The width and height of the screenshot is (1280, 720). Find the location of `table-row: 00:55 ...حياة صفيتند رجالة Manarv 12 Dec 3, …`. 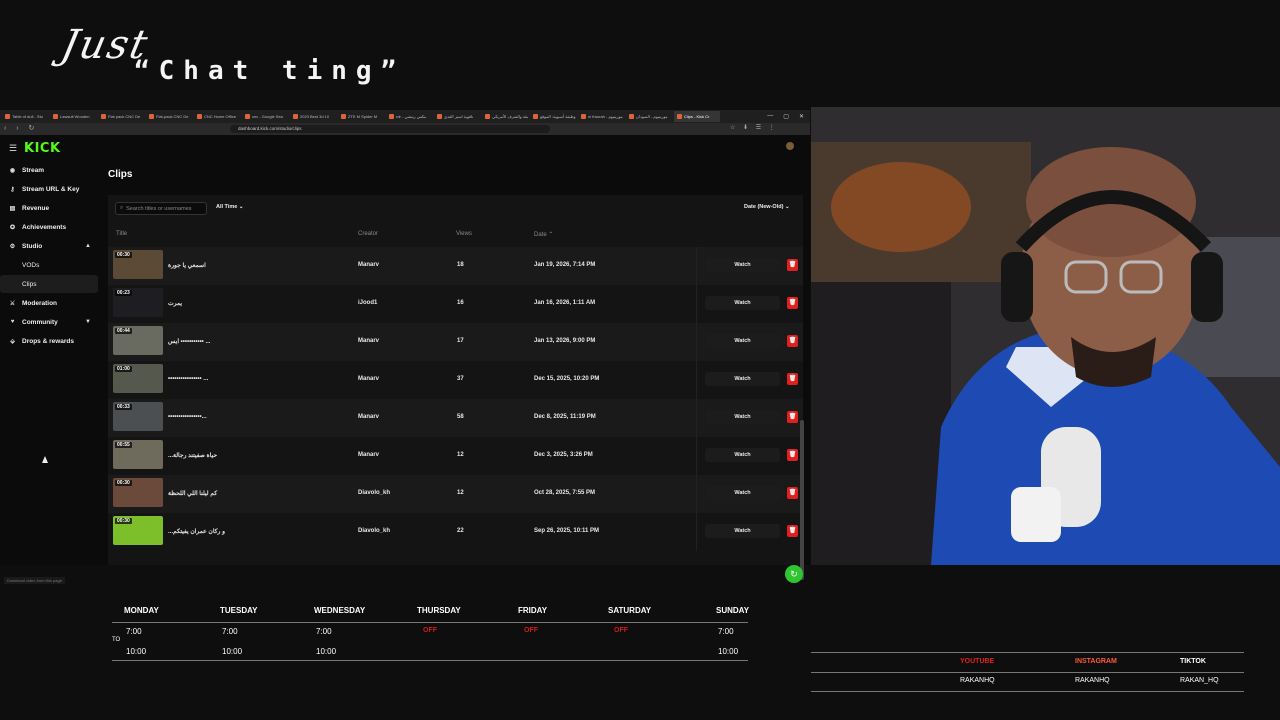

table-row: 00:55 ...حياة صفيتند رجالة Manarv 12 Dec 3, … is located at coordinates (455, 456).